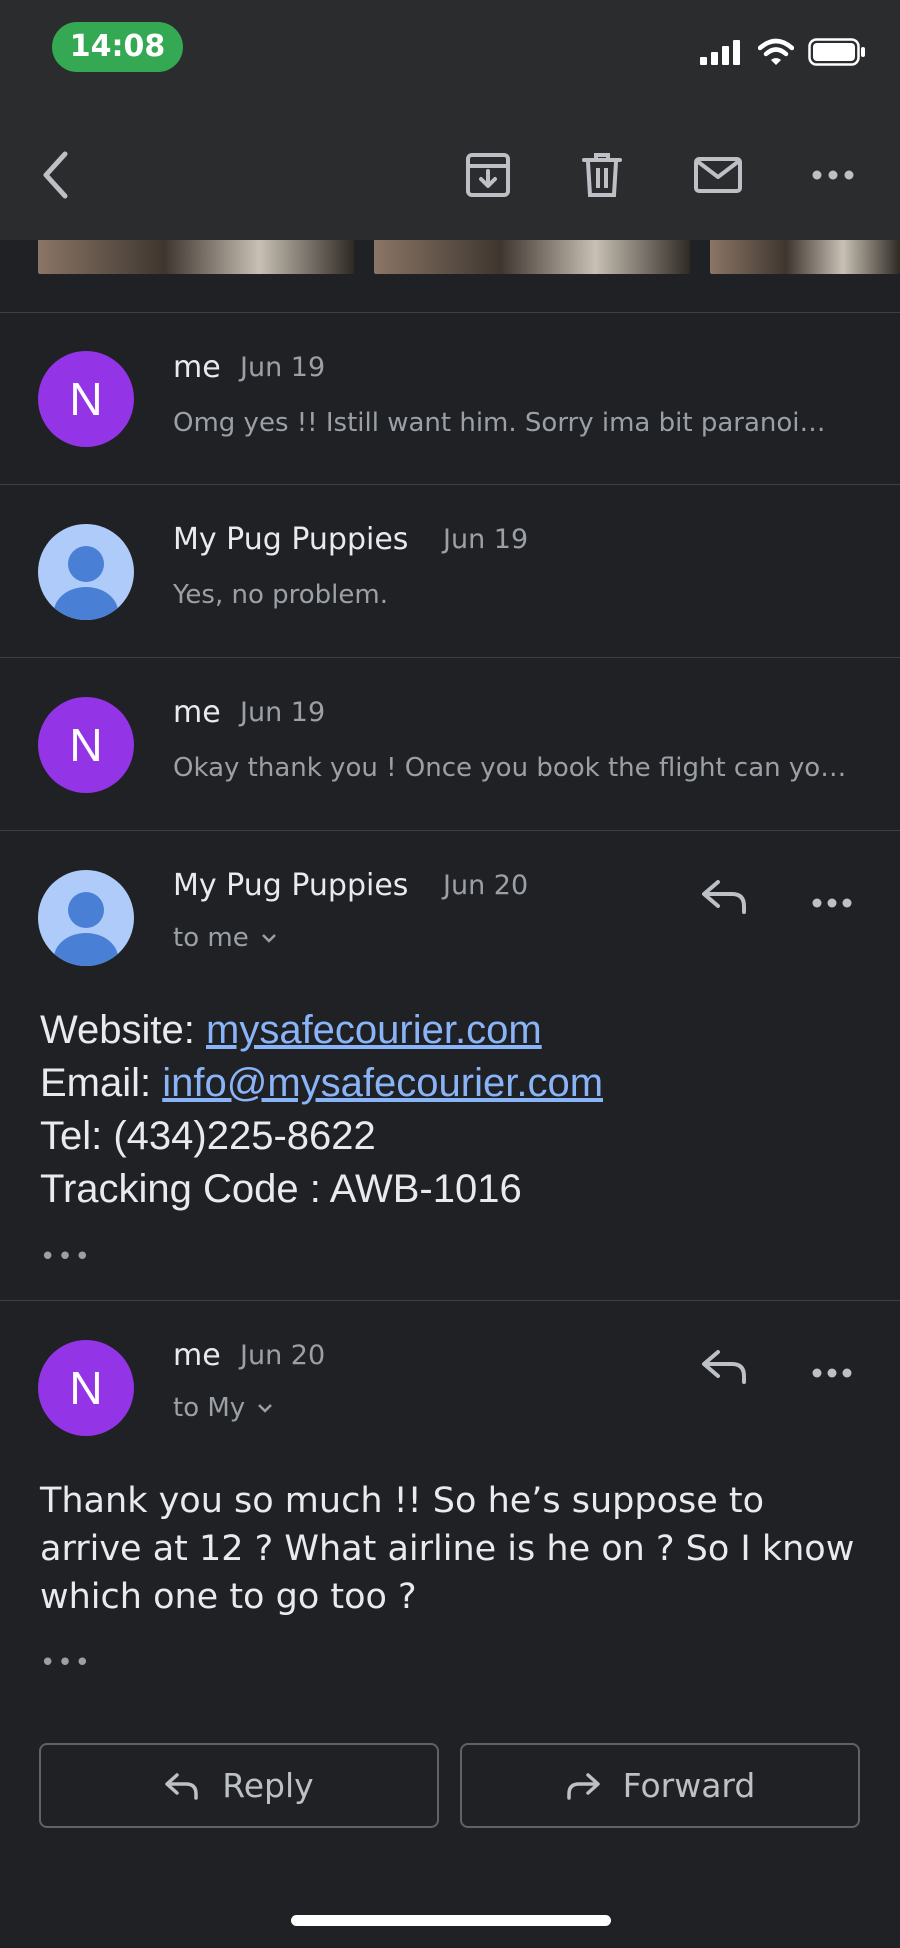 This screenshot has height=1948, width=900. What do you see at coordinates (321, 1136) in the screenshot?
I see `phone-line: Tel: (434)225-8622` at bounding box center [321, 1136].